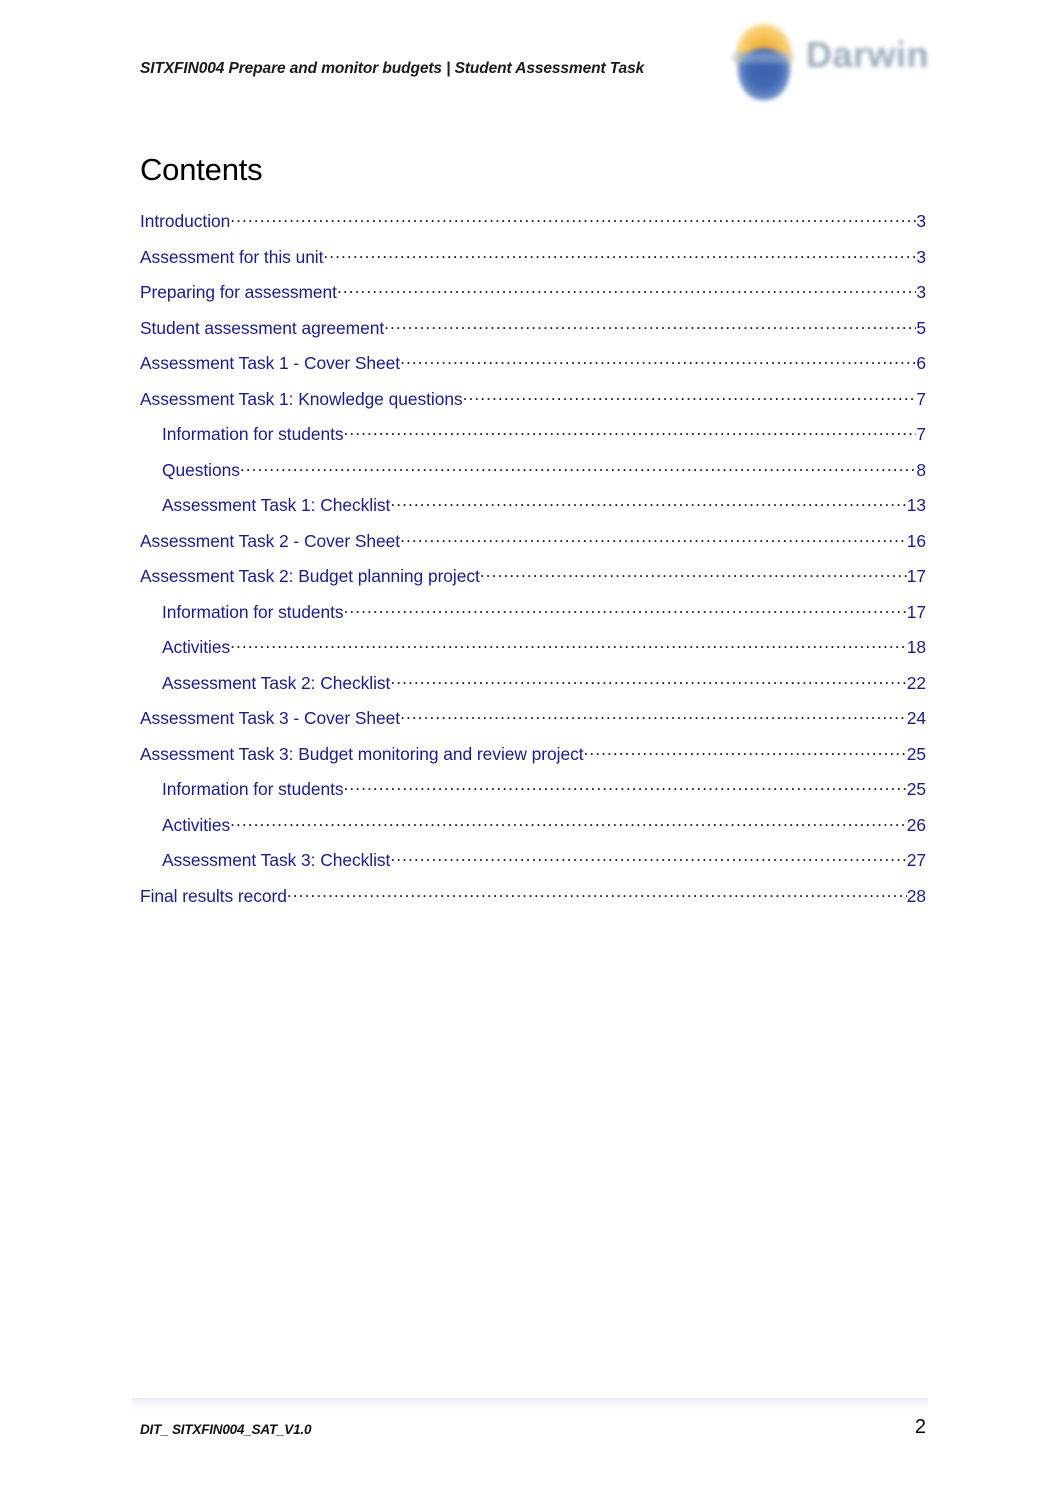 This screenshot has width=1062, height=1506. Describe the element at coordinates (916, 647) in the screenshot. I see `toc-entry-page-number: 18` at that location.